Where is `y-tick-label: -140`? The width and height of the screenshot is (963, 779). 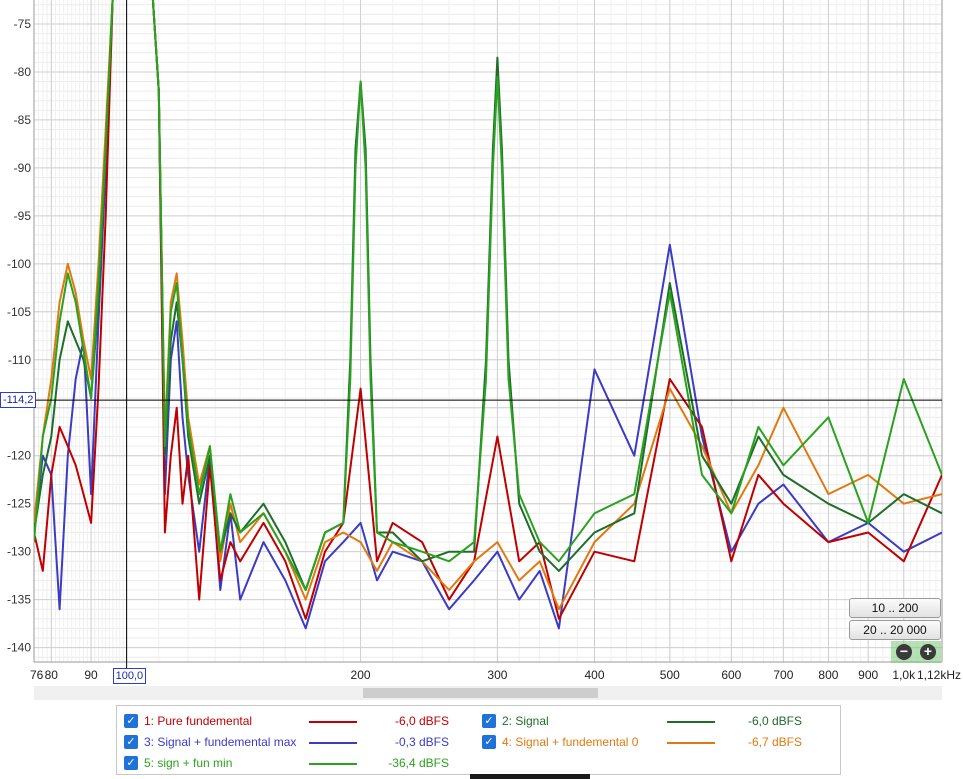
y-tick-label: -140 is located at coordinates (19, 648).